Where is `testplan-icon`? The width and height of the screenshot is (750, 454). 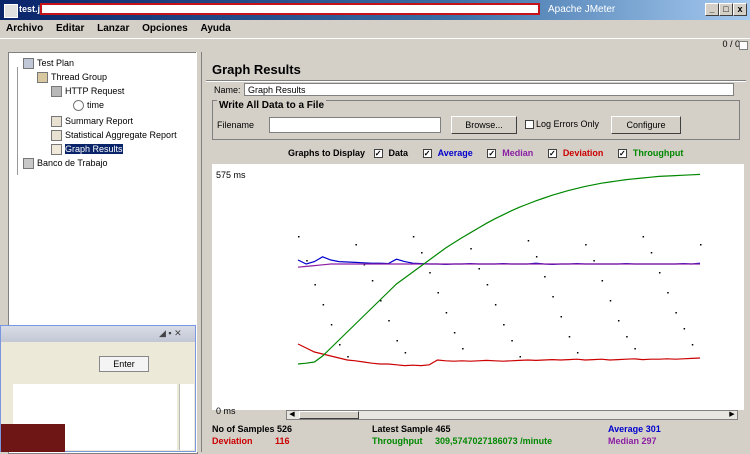
testplan-icon is located at coordinates (28, 64).